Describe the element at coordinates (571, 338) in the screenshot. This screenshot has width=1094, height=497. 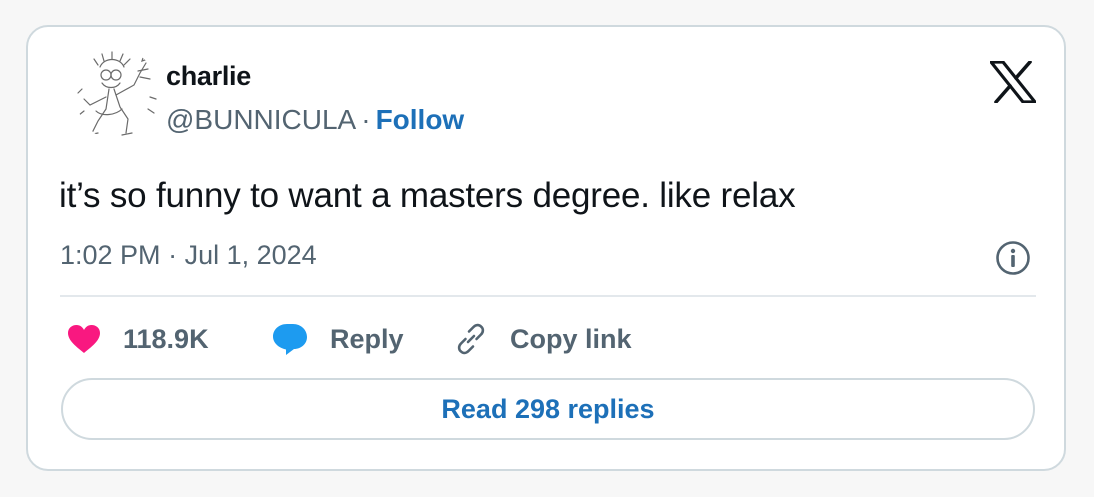
I see `copy-link-label: Copy link` at that location.